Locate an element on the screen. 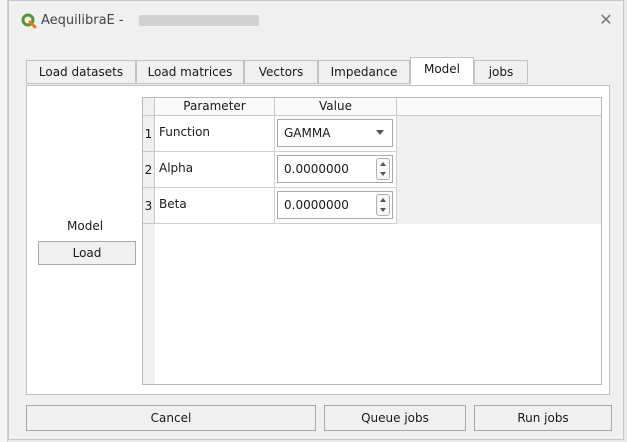  alpha-stepper is located at coordinates (383, 169).